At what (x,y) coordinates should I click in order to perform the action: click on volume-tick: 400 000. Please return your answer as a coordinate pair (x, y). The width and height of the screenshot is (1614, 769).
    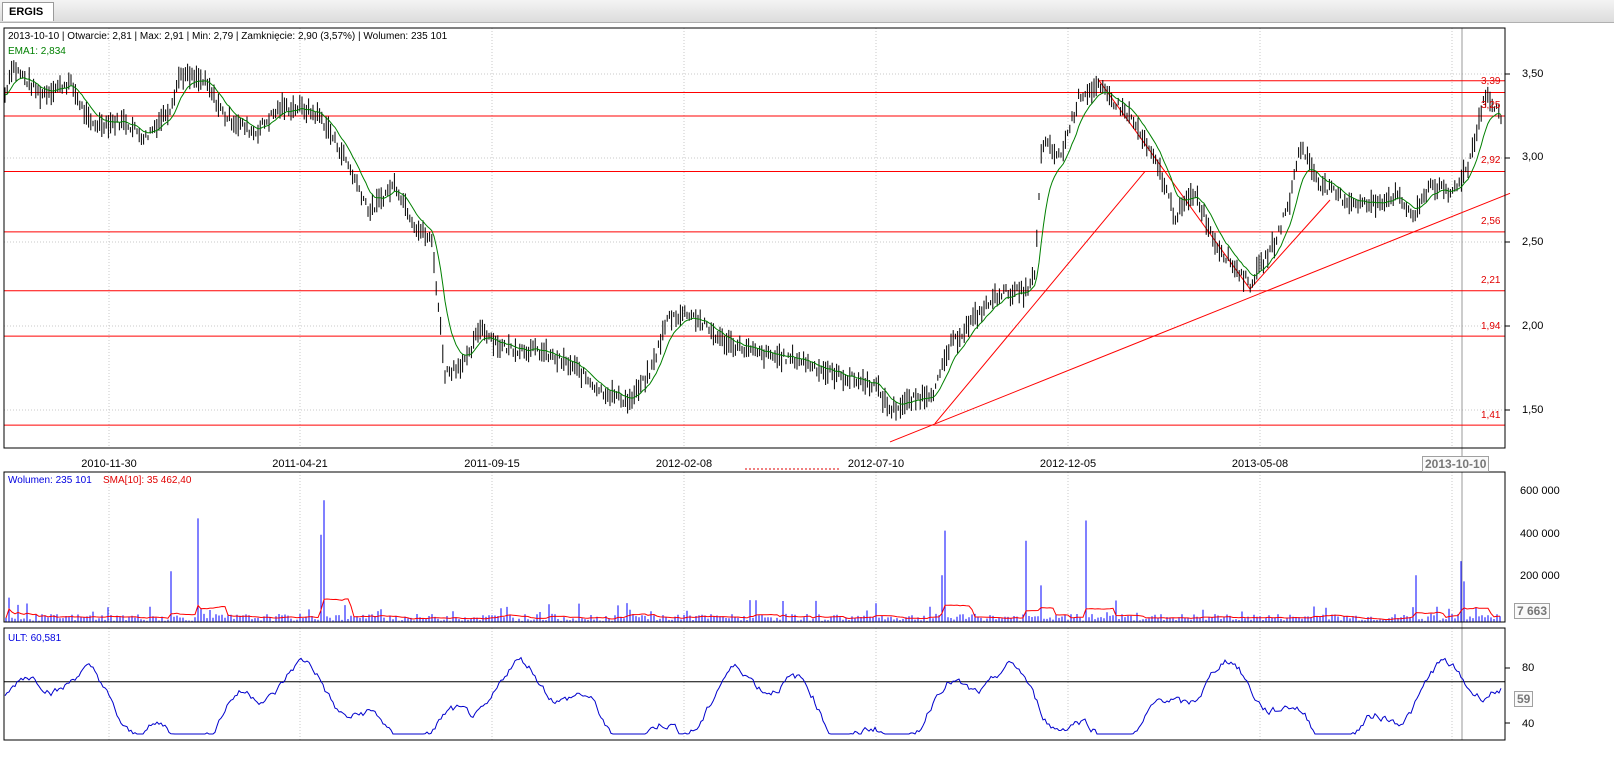
    Looking at the image, I should click on (1540, 534).